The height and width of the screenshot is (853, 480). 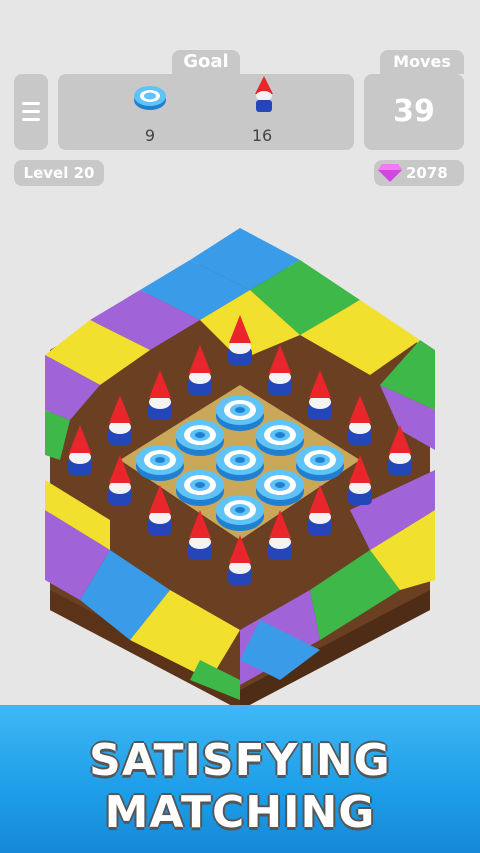 What do you see at coordinates (264, 94) in the screenshot?
I see `gnome-icon` at bounding box center [264, 94].